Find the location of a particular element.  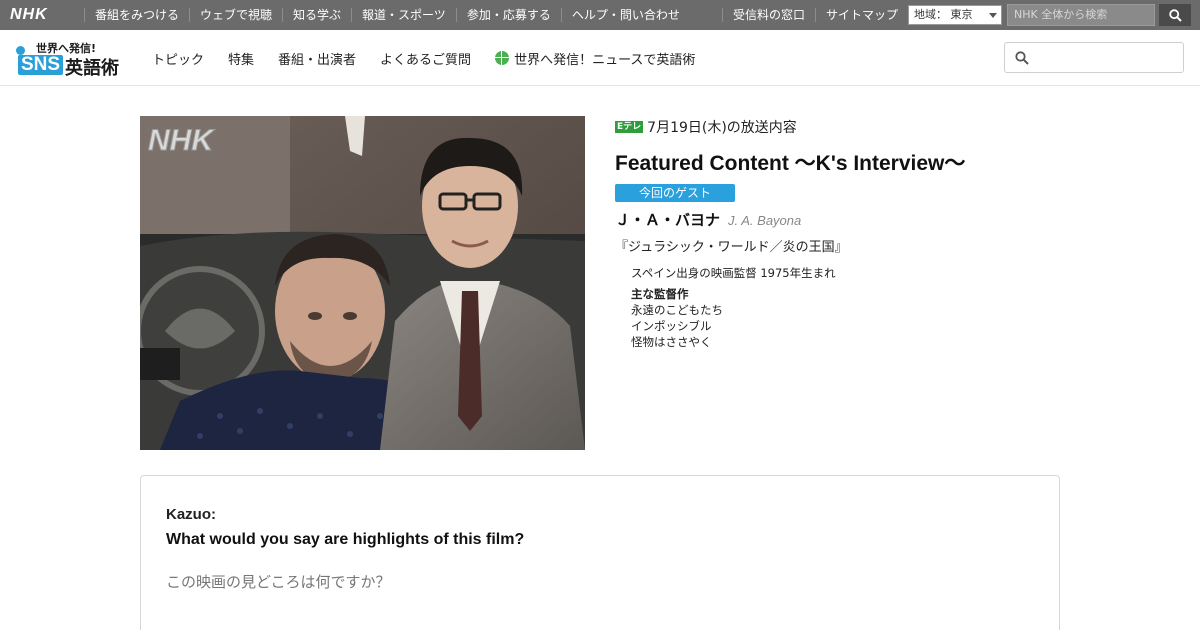

air-date: 7月19日(木)の放送内容 is located at coordinates (722, 128).